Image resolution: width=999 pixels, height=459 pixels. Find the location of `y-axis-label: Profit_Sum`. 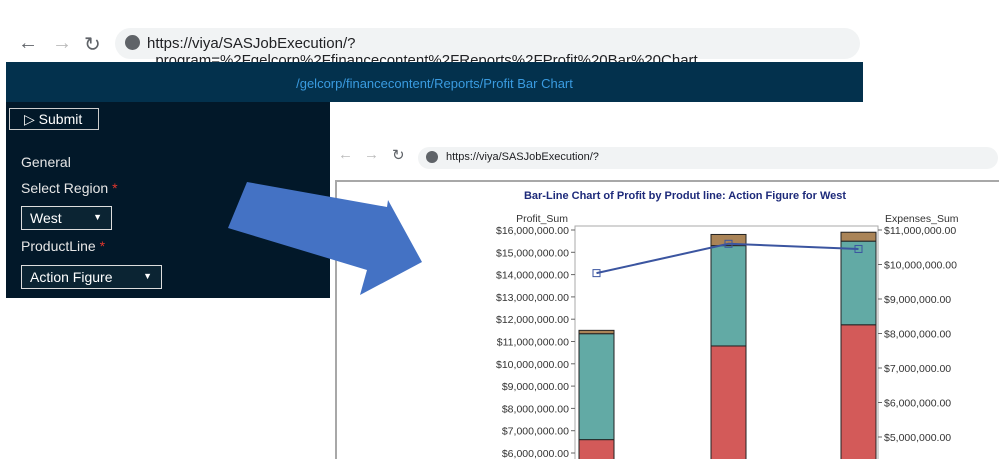

y-axis-label: Profit_Sum is located at coordinates (542, 219).